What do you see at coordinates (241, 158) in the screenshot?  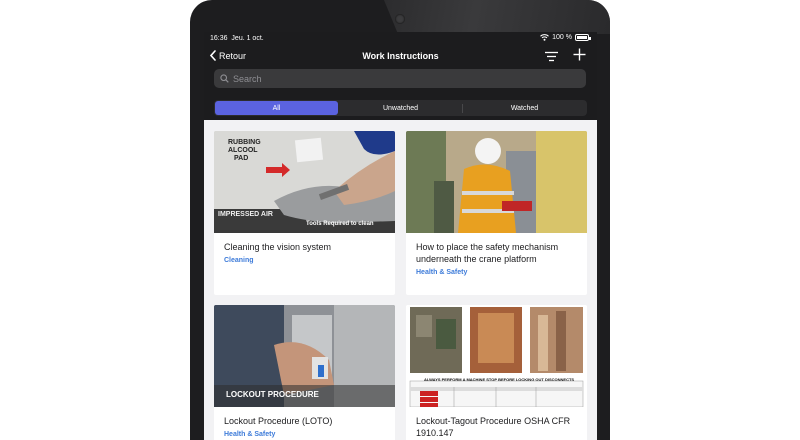 I see `image-text-pad: PAD` at bounding box center [241, 158].